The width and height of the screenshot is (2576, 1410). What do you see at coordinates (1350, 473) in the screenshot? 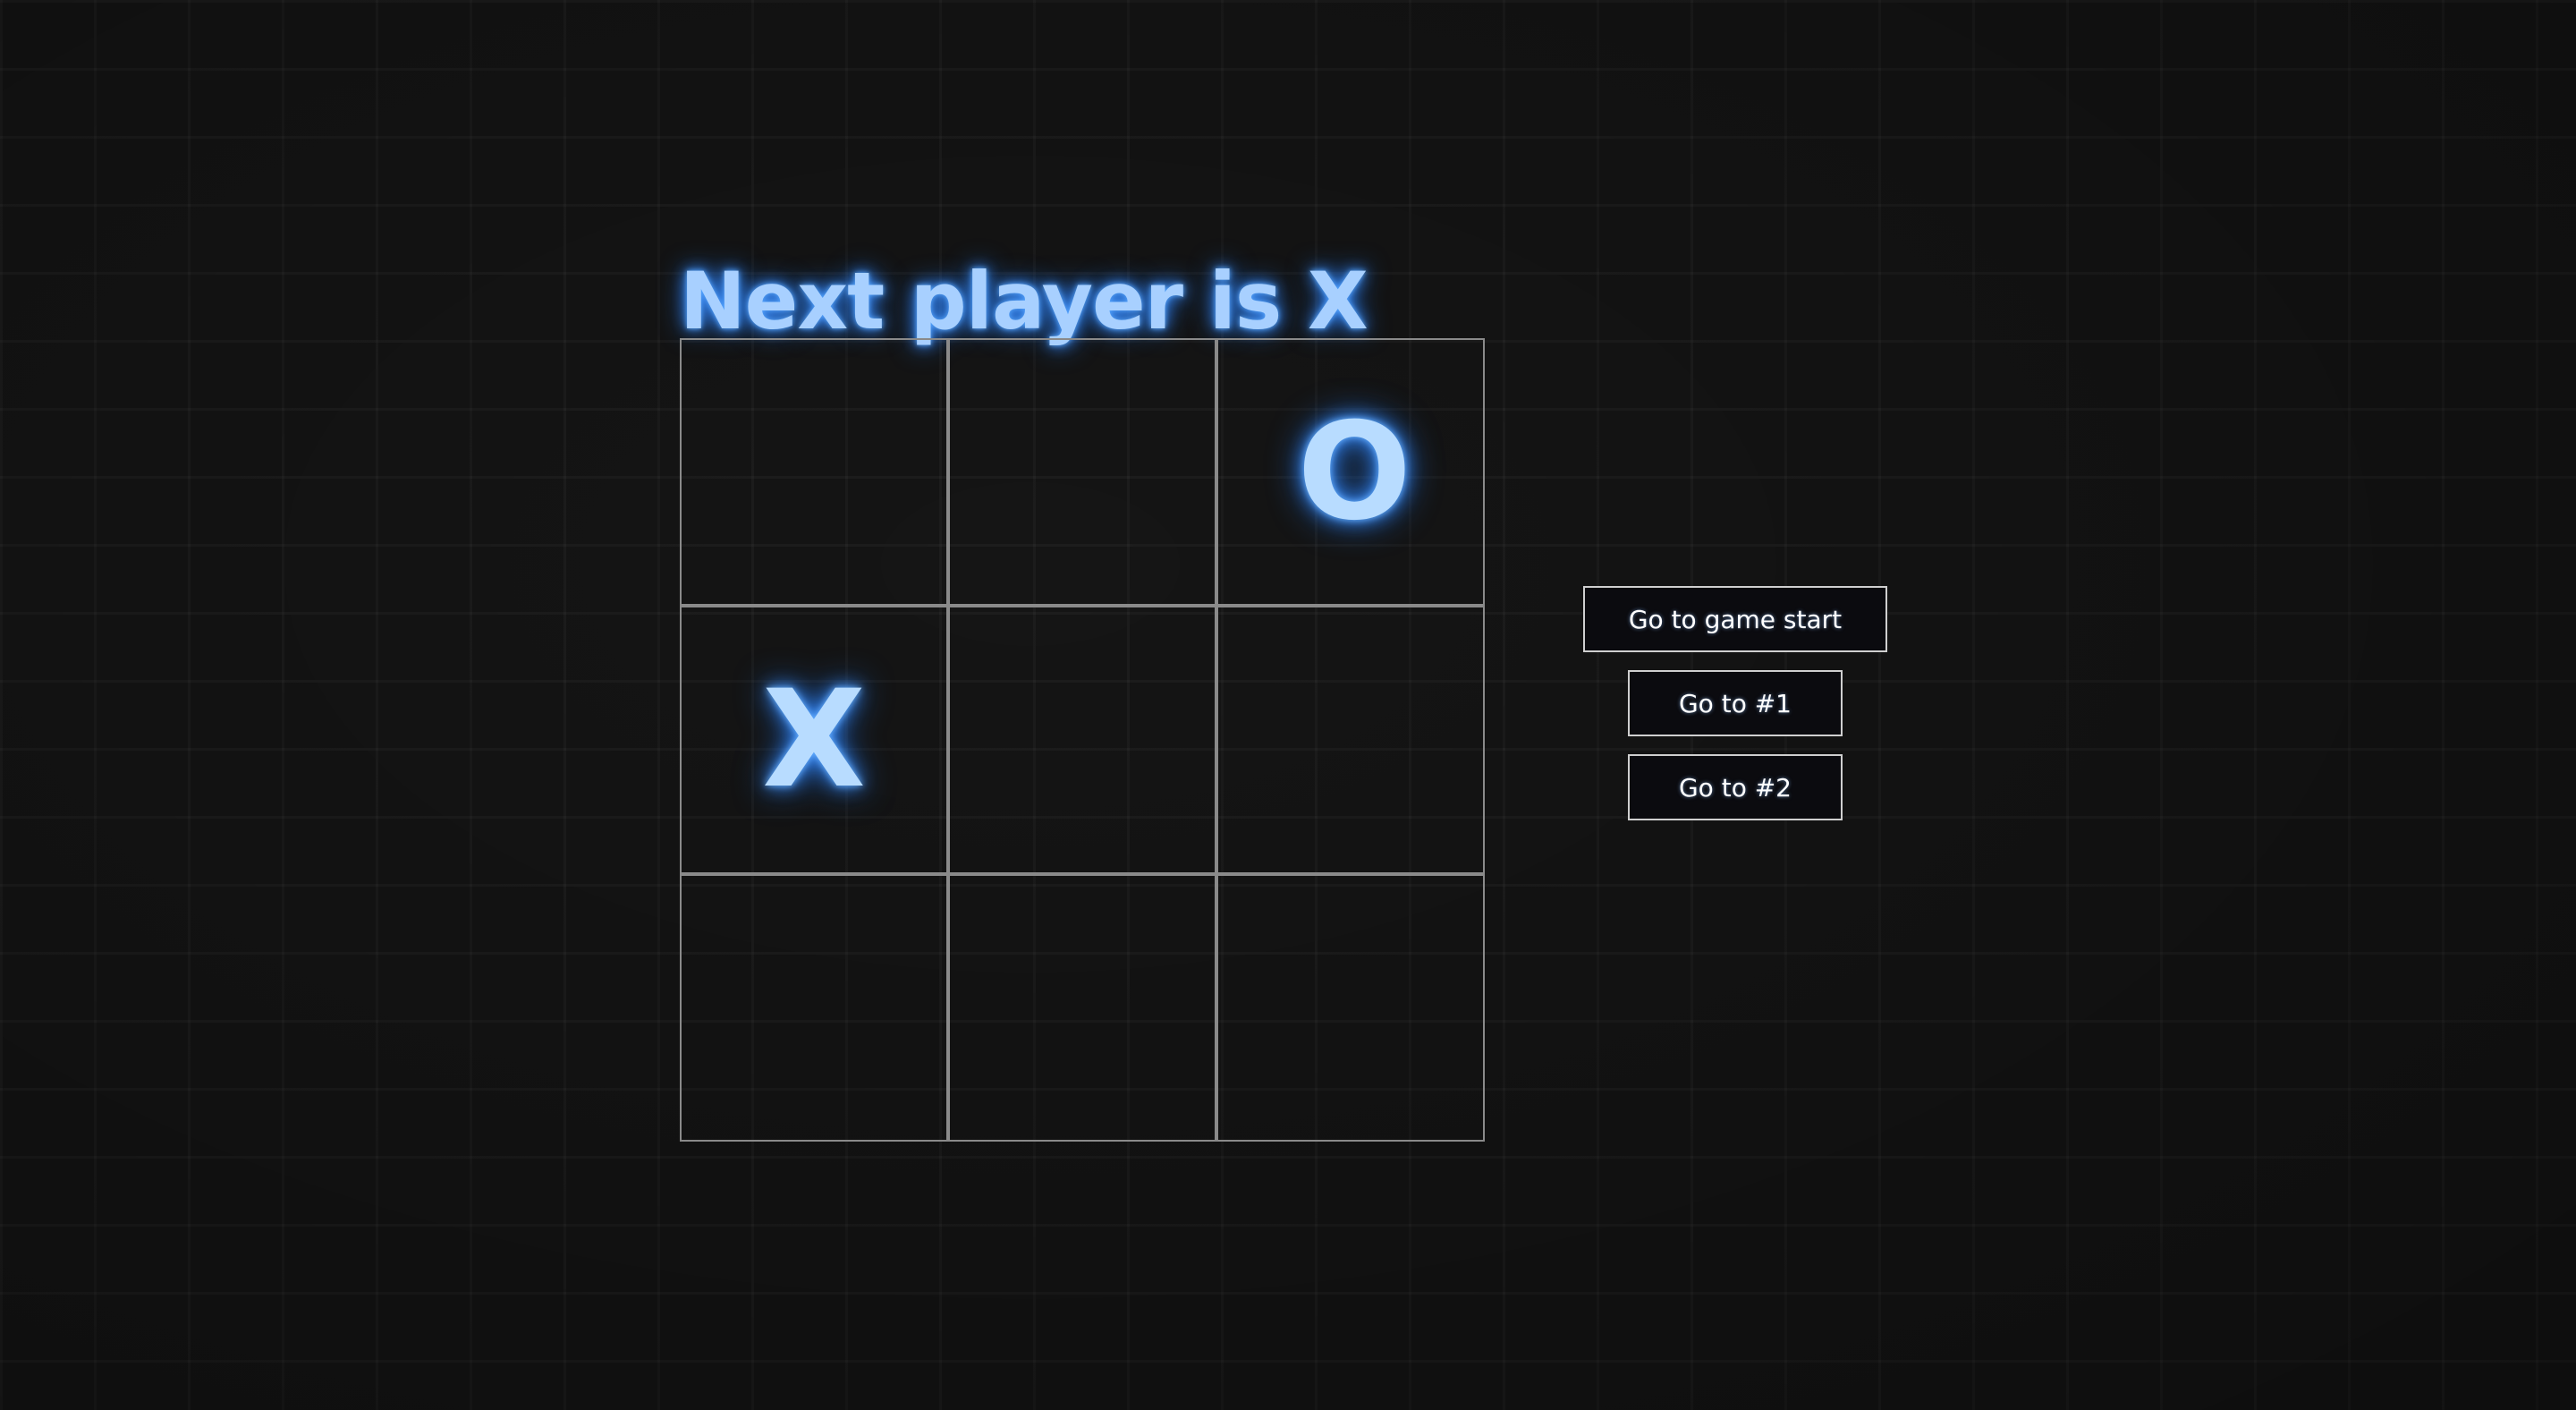
I see `board-square-2: O` at bounding box center [1350, 473].